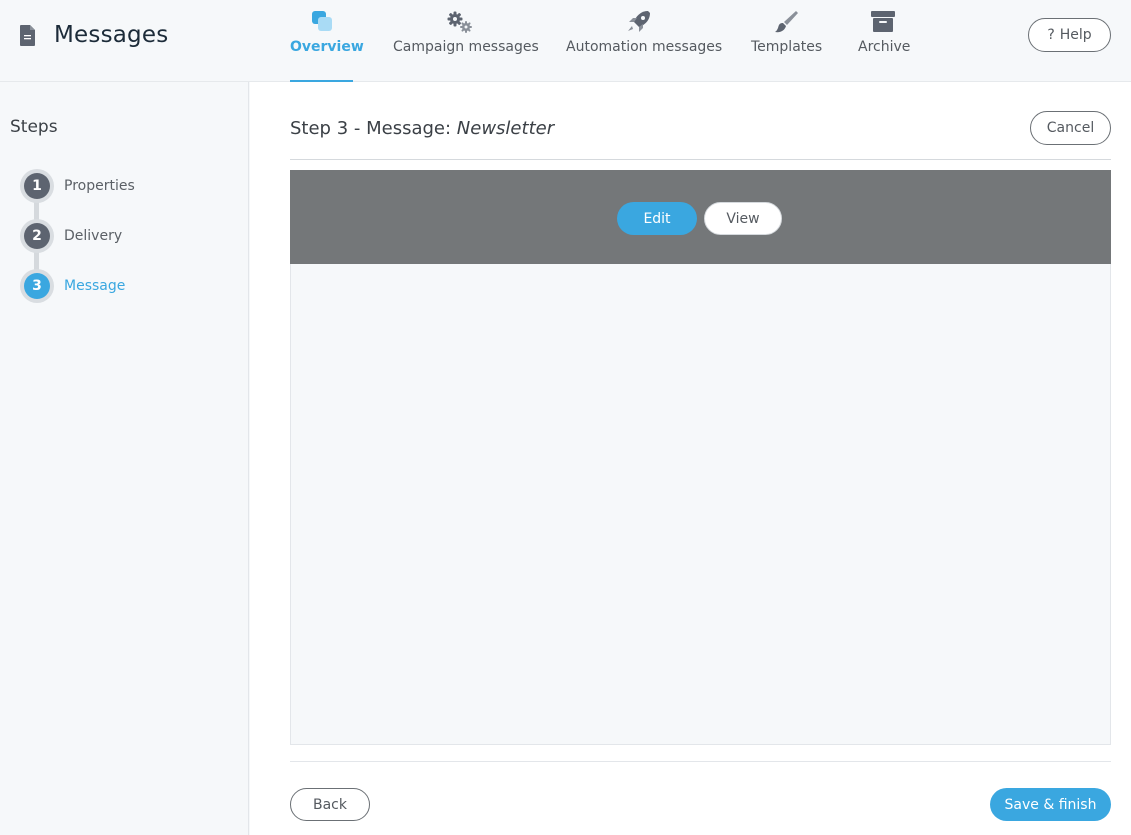 This screenshot has width=1131, height=835. What do you see at coordinates (34, 127) in the screenshot?
I see `steps-title: Steps` at bounding box center [34, 127].